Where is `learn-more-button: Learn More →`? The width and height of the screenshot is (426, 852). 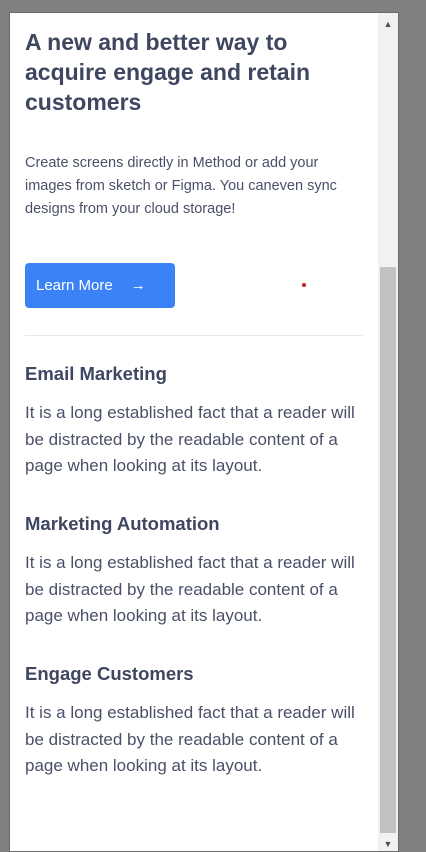 learn-more-button: Learn More → is located at coordinates (100, 285).